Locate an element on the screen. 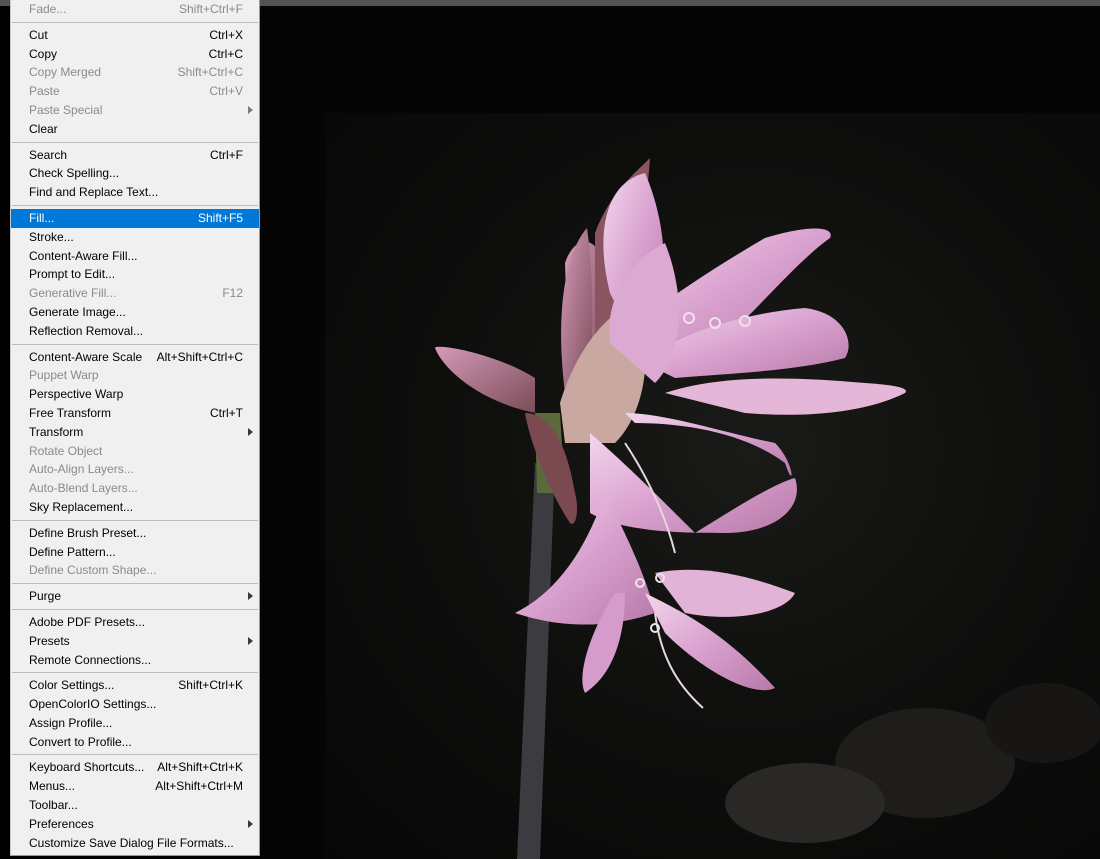 The width and height of the screenshot is (1100, 859). menu-item-label: Rotate Object is located at coordinates (66, 450).